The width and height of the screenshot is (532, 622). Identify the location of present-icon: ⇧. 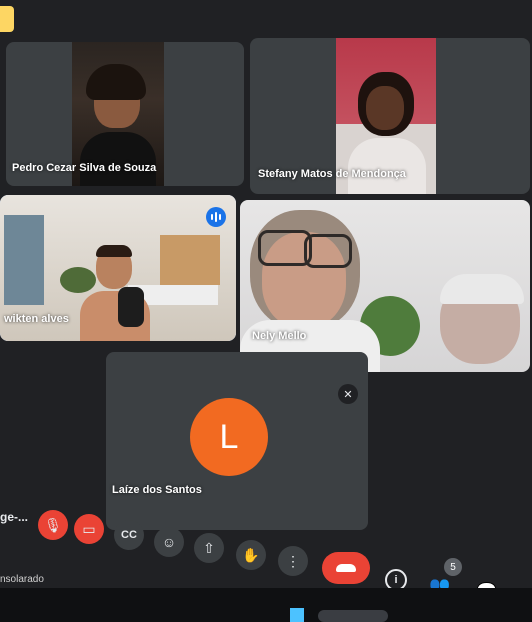
(209, 547).